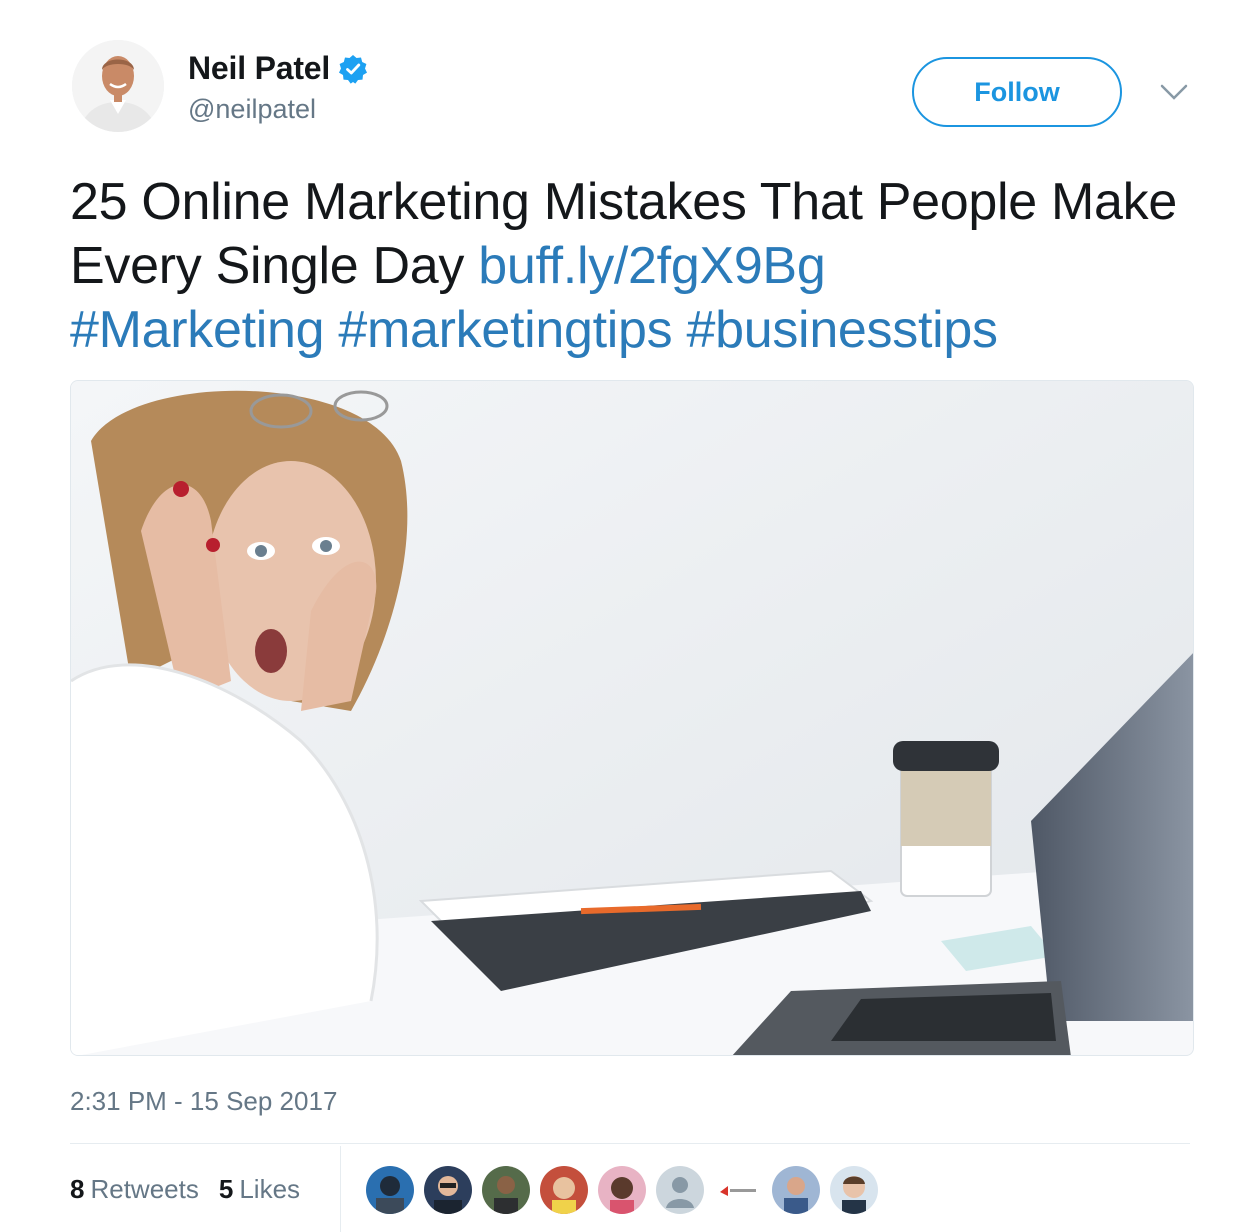 The width and height of the screenshot is (1258, 1232). I want to click on likes-count: 5, so click(226, 1189).